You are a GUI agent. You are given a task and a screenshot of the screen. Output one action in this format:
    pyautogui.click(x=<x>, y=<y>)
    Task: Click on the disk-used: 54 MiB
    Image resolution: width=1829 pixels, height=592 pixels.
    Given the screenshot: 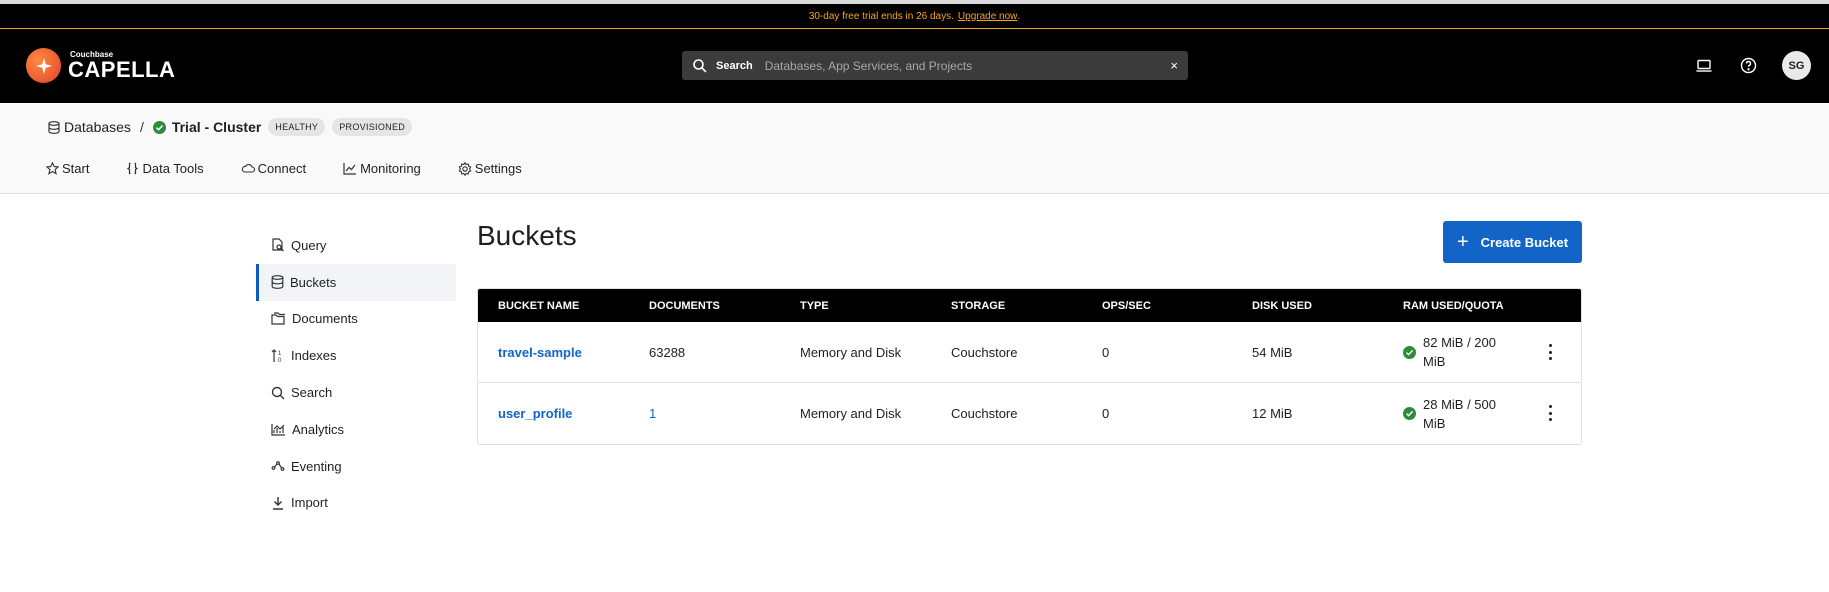 What is the action you would take?
    pyautogui.click(x=1272, y=352)
    